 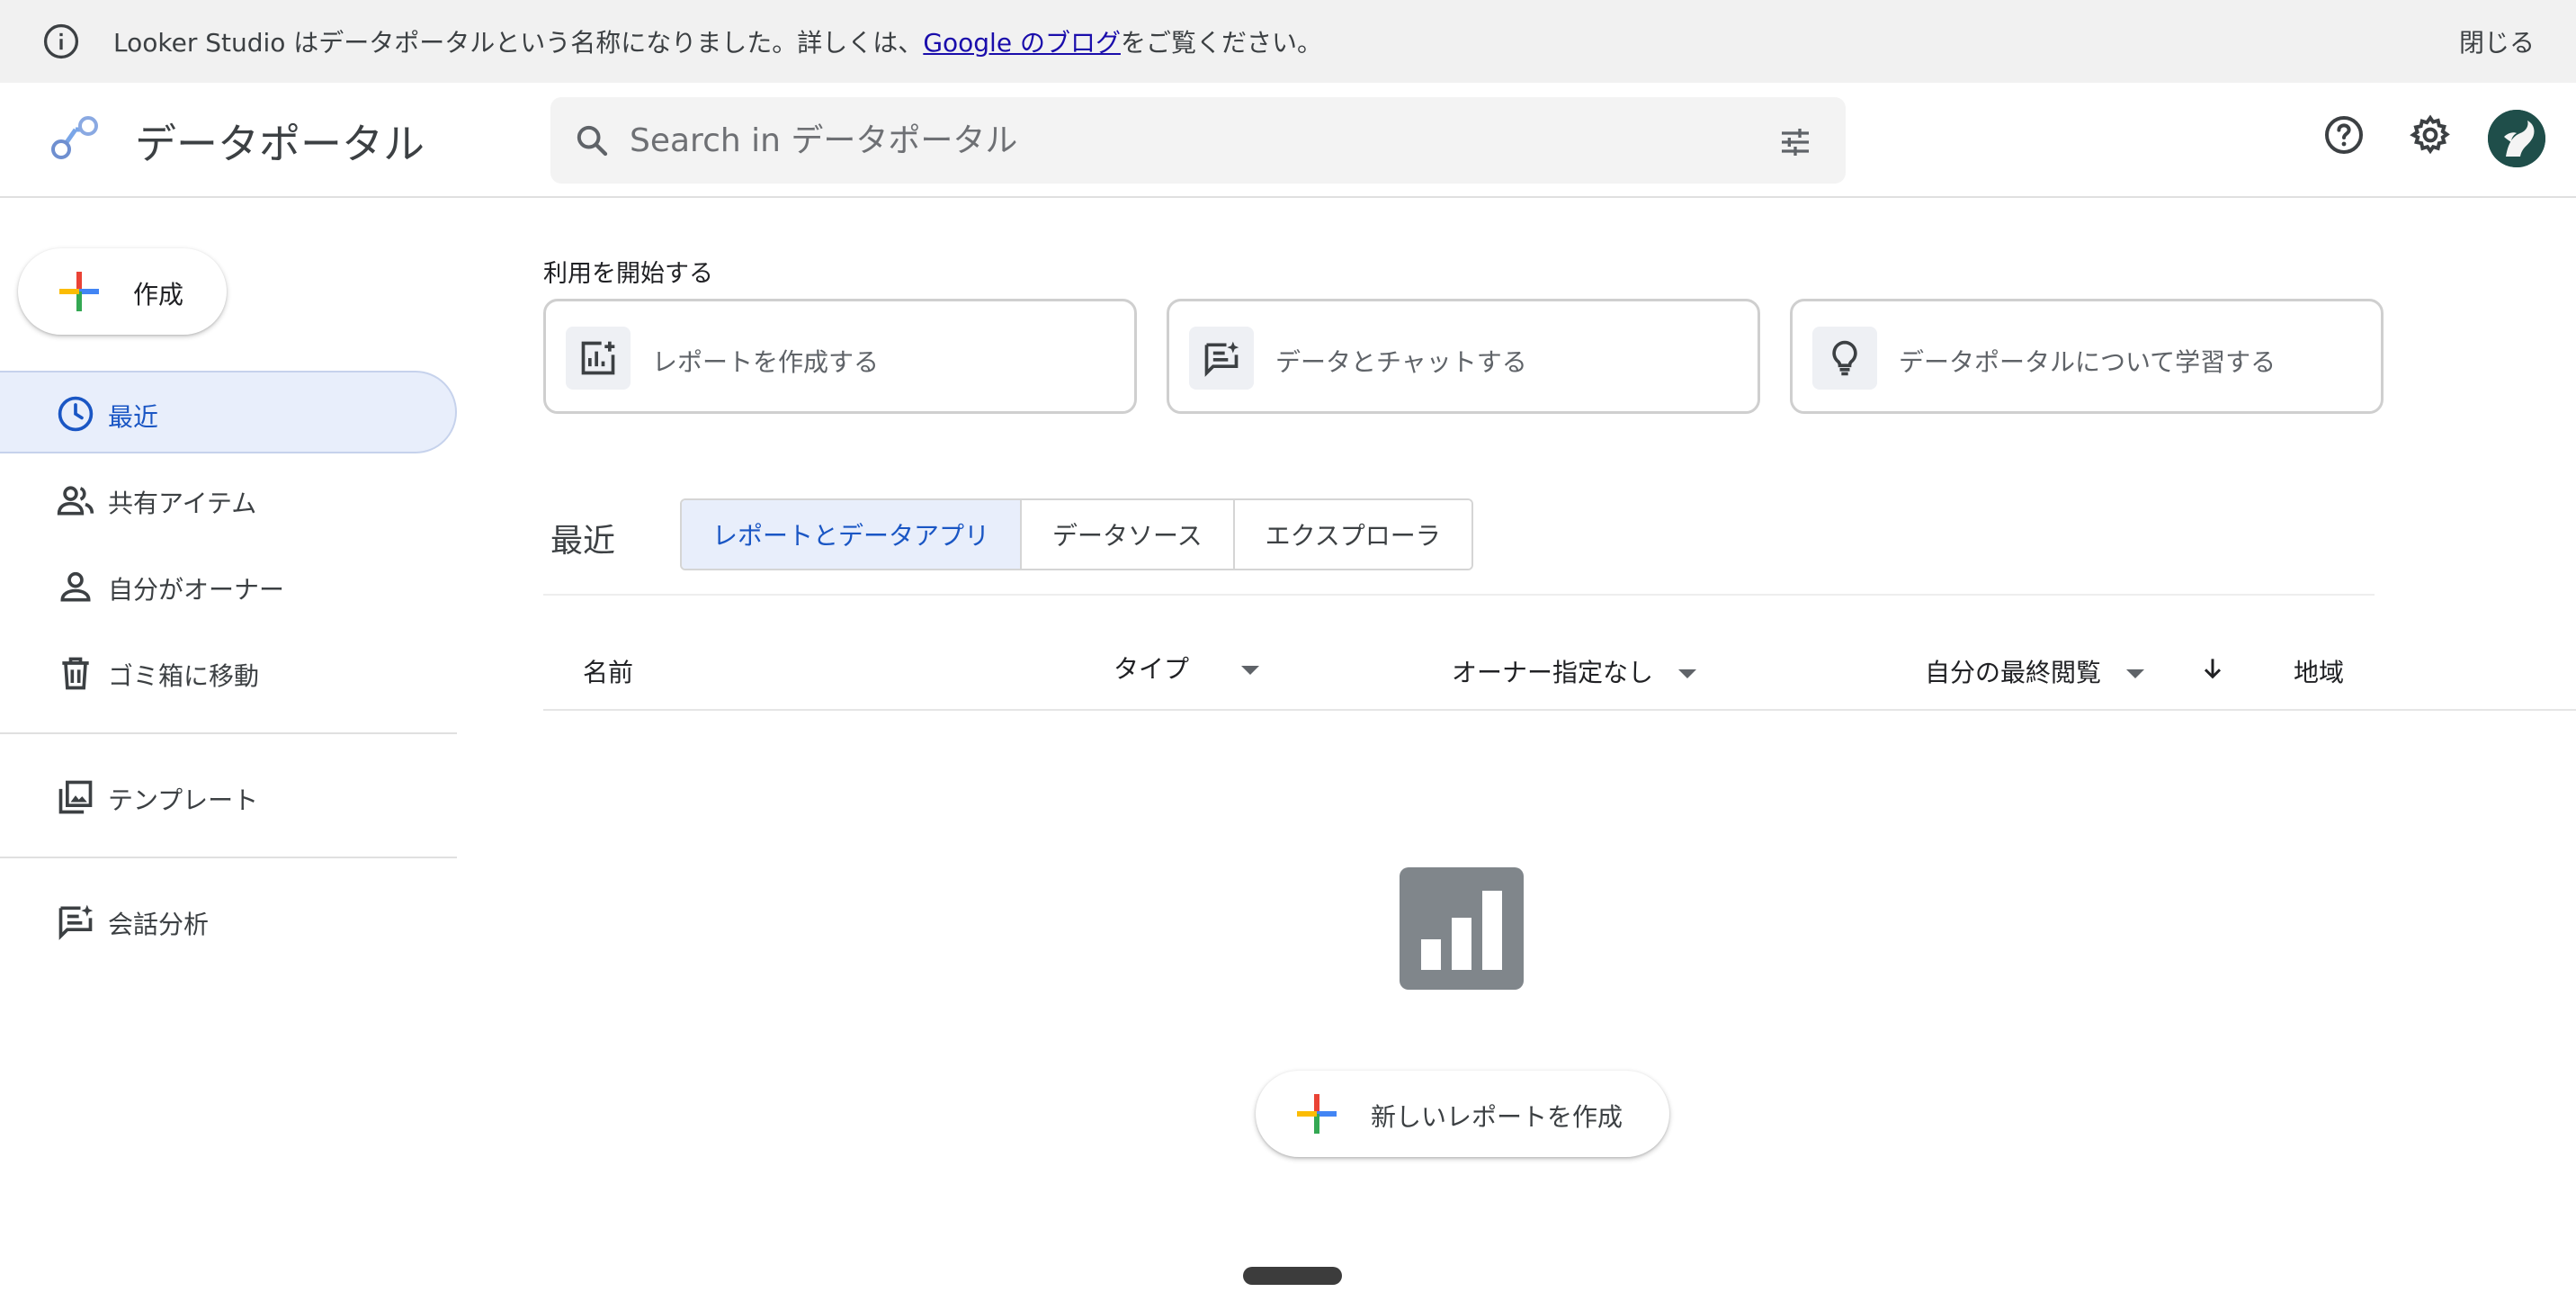 What do you see at coordinates (228, 921) in the screenshot?
I see `sidebar-item-conversation: 会話分析` at bounding box center [228, 921].